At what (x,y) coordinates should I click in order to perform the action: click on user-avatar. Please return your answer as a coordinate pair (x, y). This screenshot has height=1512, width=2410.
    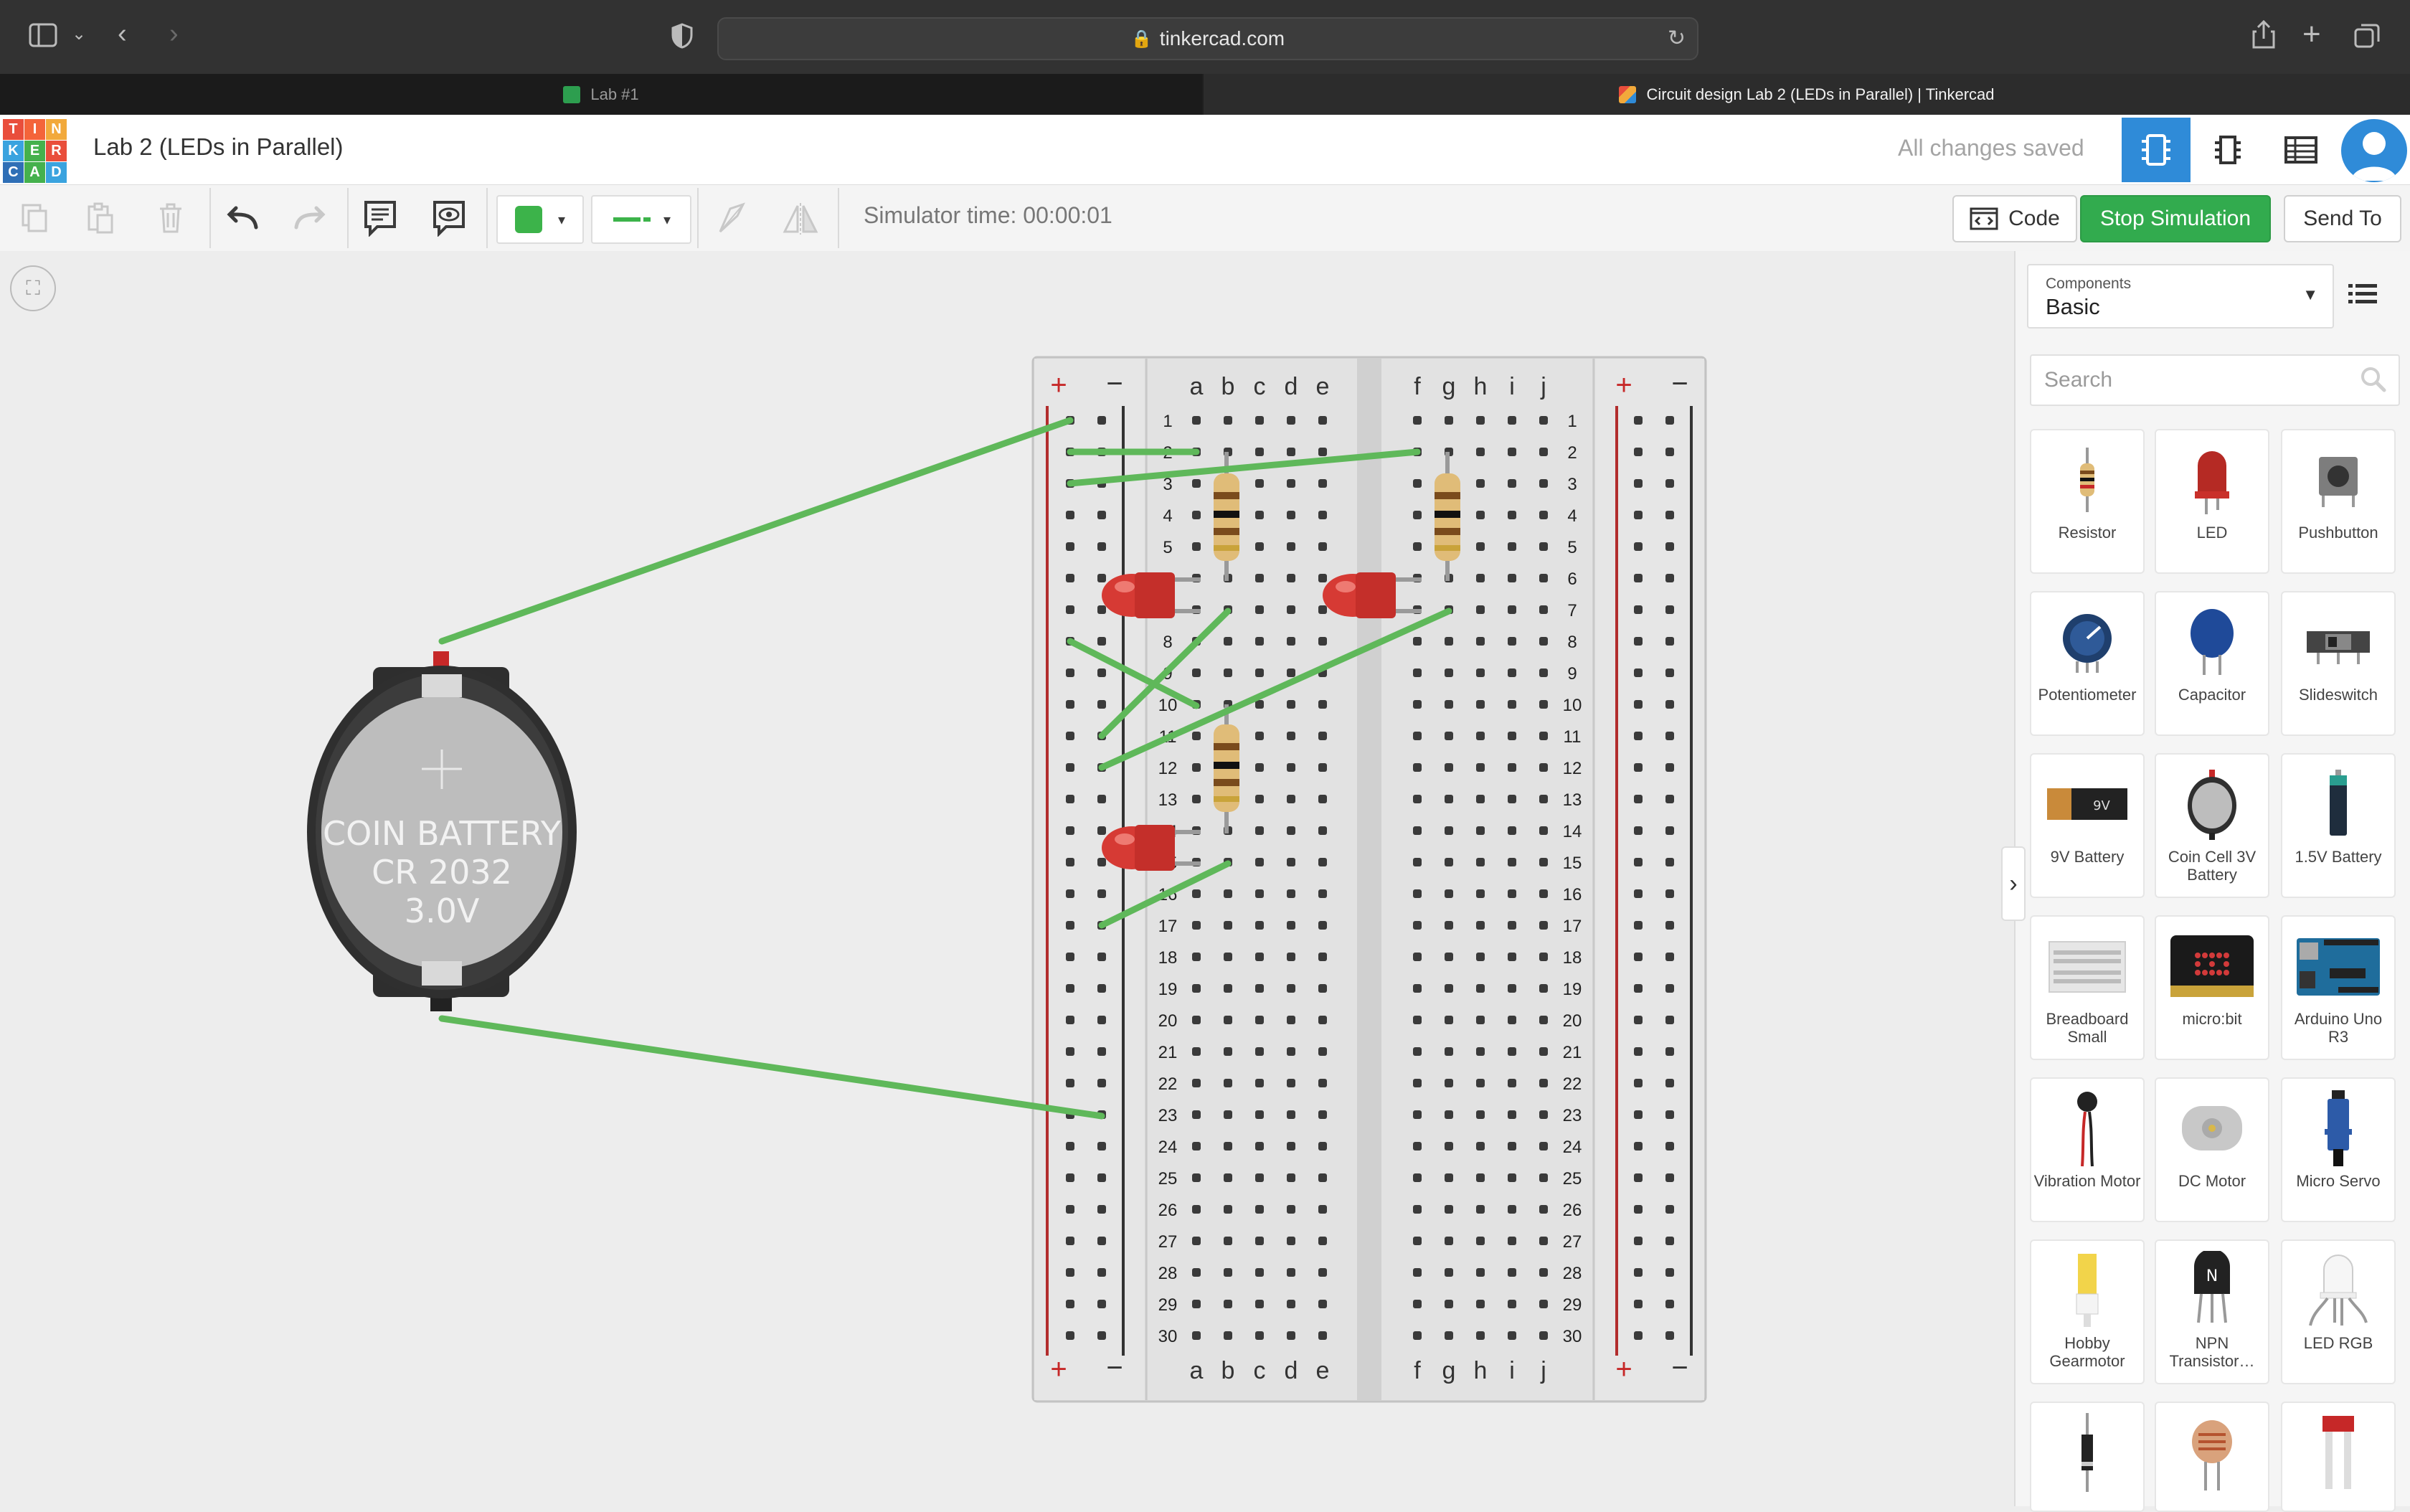
    Looking at the image, I should click on (2374, 150).